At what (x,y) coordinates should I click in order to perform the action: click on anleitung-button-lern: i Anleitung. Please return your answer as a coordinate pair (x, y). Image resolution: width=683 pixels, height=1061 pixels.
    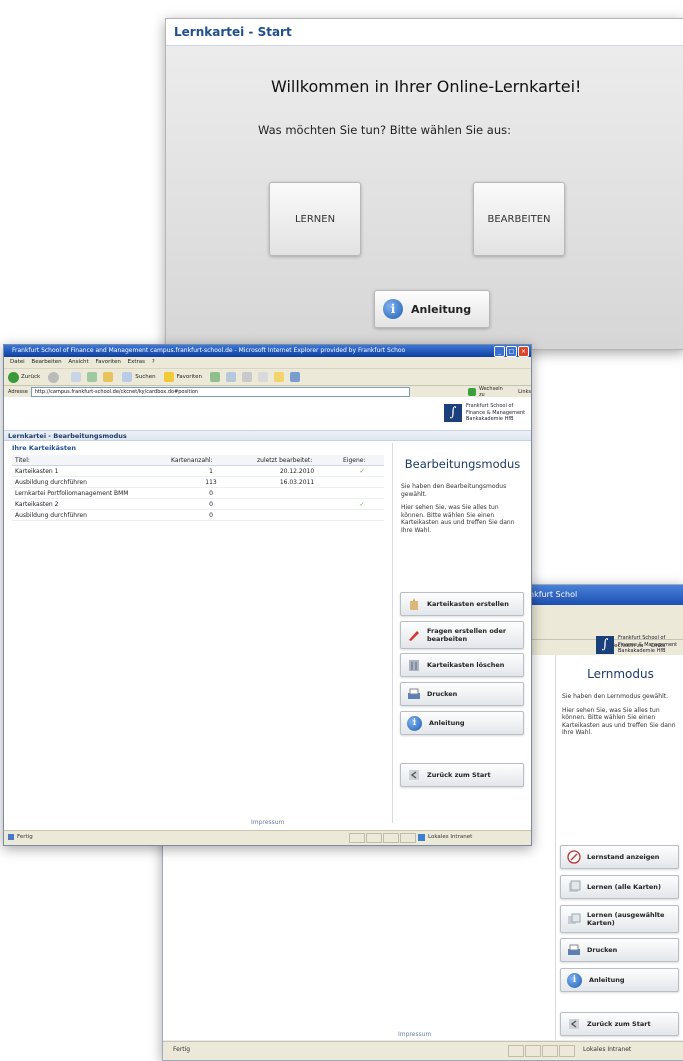
    Looking at the image, I should click on (619, 980).